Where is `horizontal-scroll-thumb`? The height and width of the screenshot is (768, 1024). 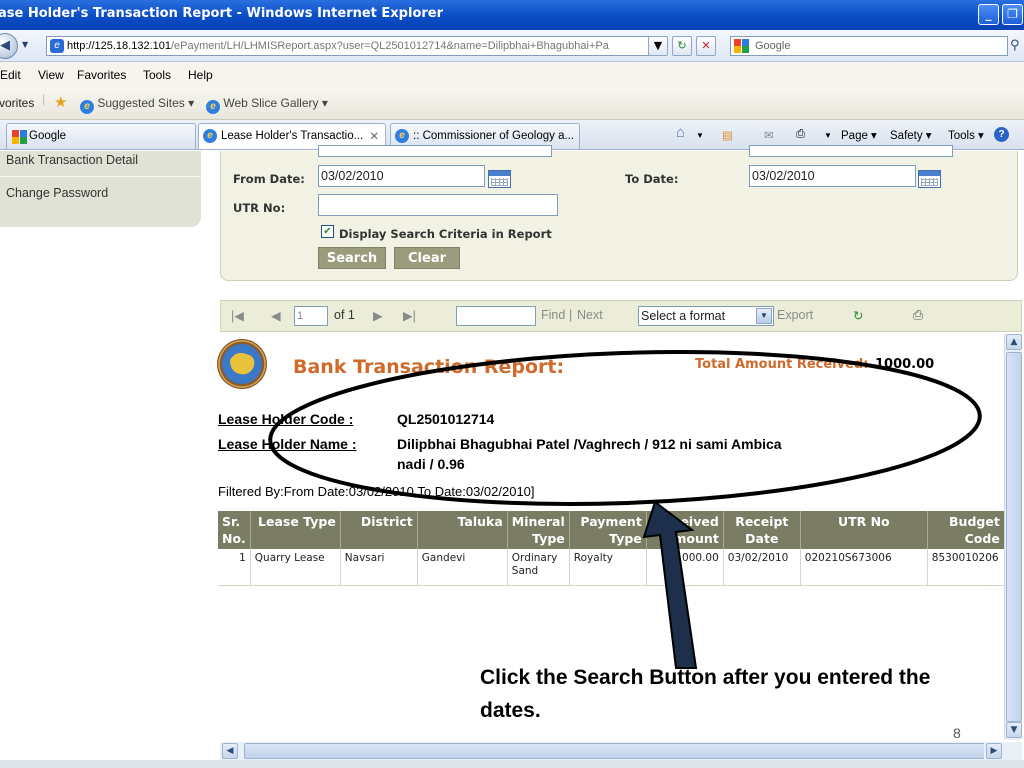 horizontal-scroll-thumb is located at coordinates (620, 751).